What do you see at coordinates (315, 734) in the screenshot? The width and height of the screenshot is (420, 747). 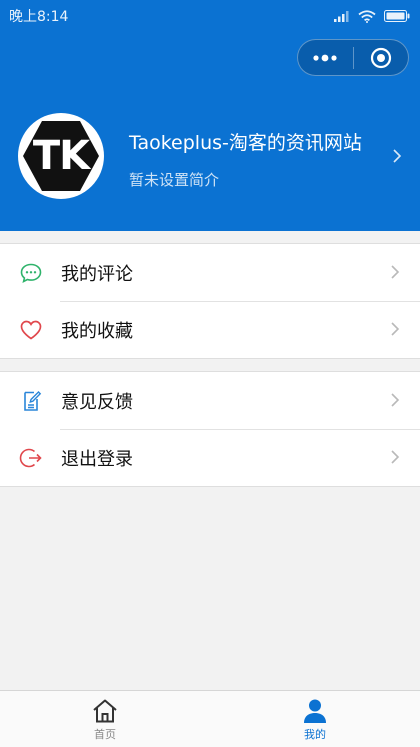 I see `tab-label: 我的` at bounding box center [315, 734].